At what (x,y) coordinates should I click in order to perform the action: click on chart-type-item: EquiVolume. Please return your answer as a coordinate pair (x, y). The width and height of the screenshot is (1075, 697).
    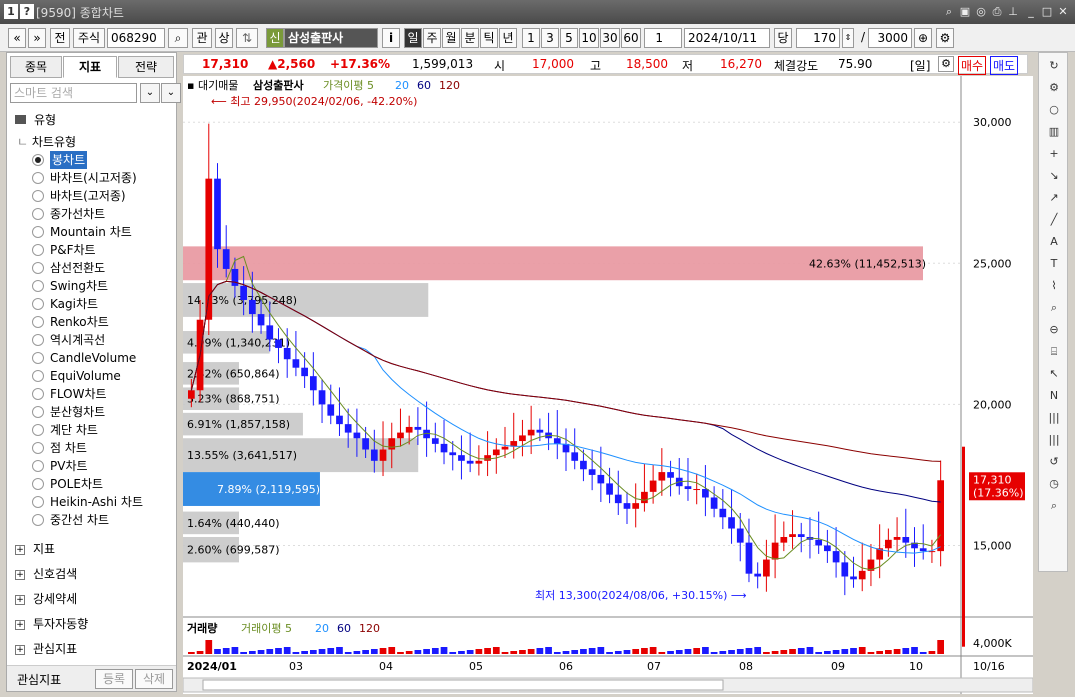
    Looking at the image, I should click on (91, 376).